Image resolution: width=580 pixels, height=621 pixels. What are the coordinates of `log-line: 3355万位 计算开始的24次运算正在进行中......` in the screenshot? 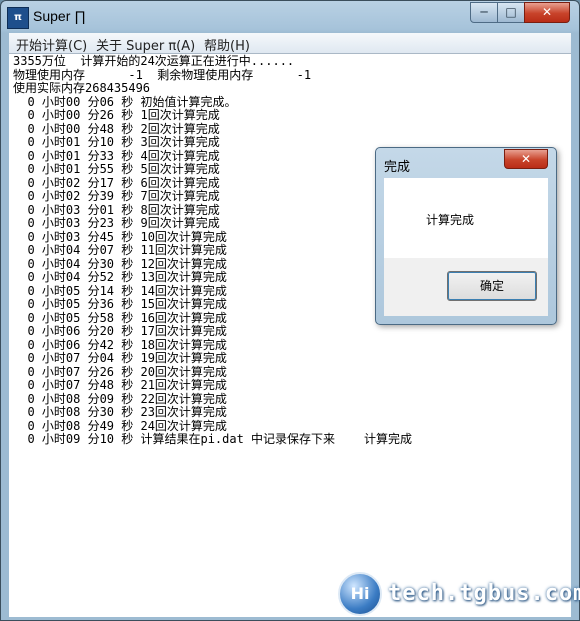 It's located at (154, 61).